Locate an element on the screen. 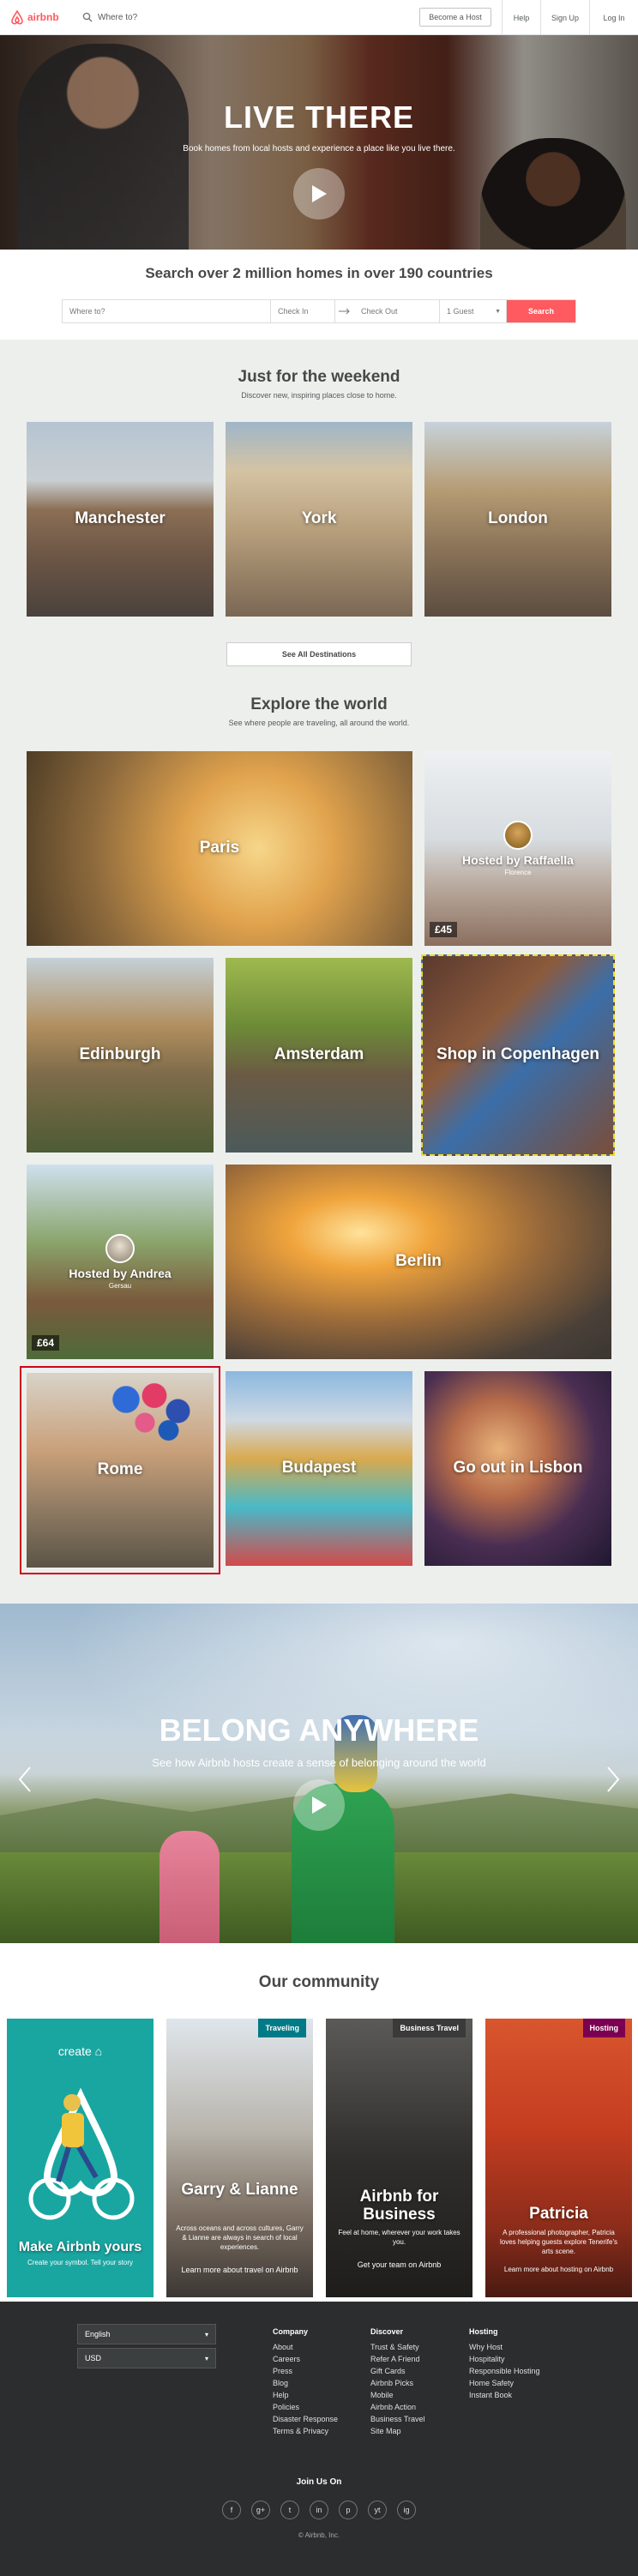  card-tag: Traveling is located at coordinates (282, 2028).